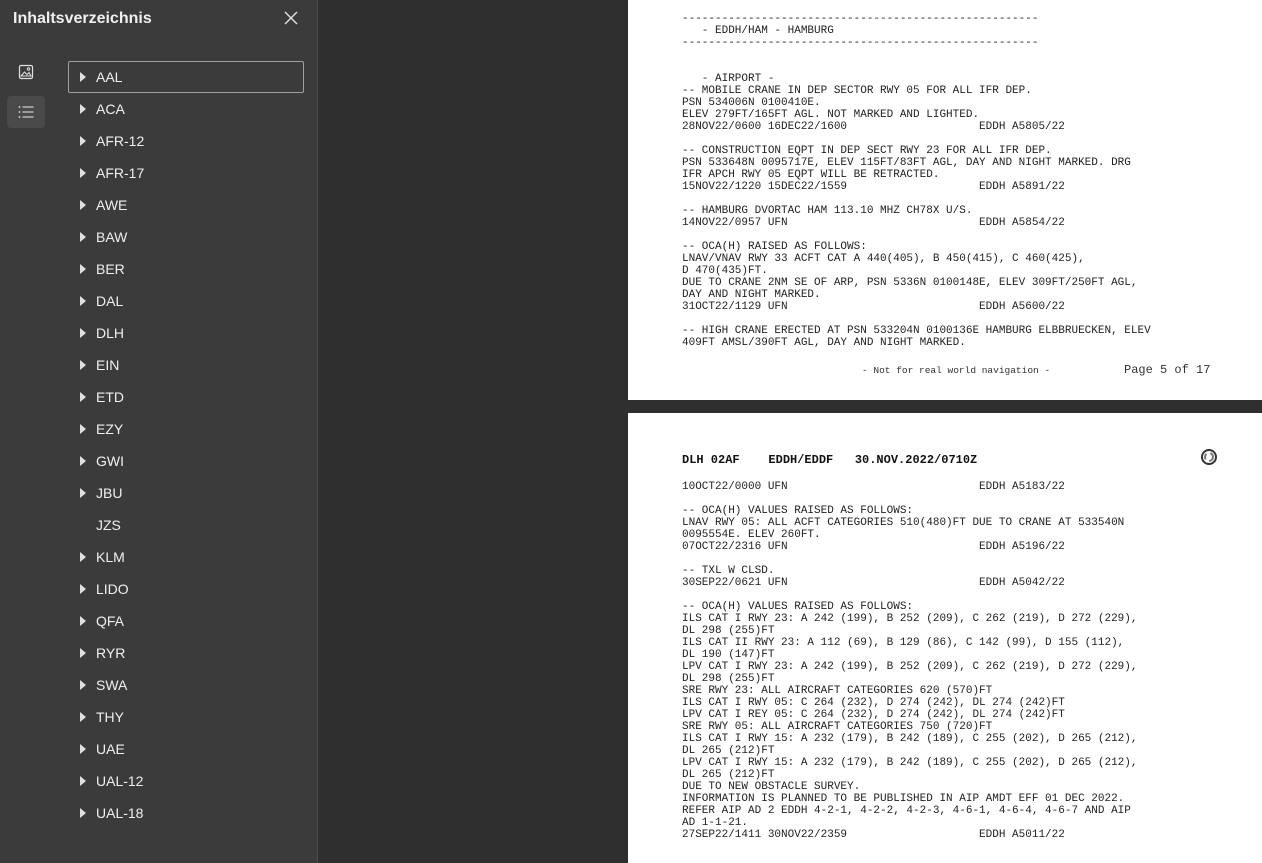 The width and height of the screenshot is (1262, 863). What do you see at coordinates (186, 589) in the screenshot?
I see `toc-item: LIDO` at bounding box center [186, 589].